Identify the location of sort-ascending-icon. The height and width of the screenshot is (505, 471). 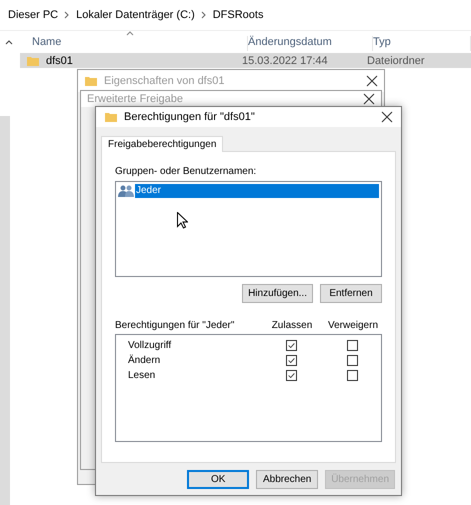
(130, 33).